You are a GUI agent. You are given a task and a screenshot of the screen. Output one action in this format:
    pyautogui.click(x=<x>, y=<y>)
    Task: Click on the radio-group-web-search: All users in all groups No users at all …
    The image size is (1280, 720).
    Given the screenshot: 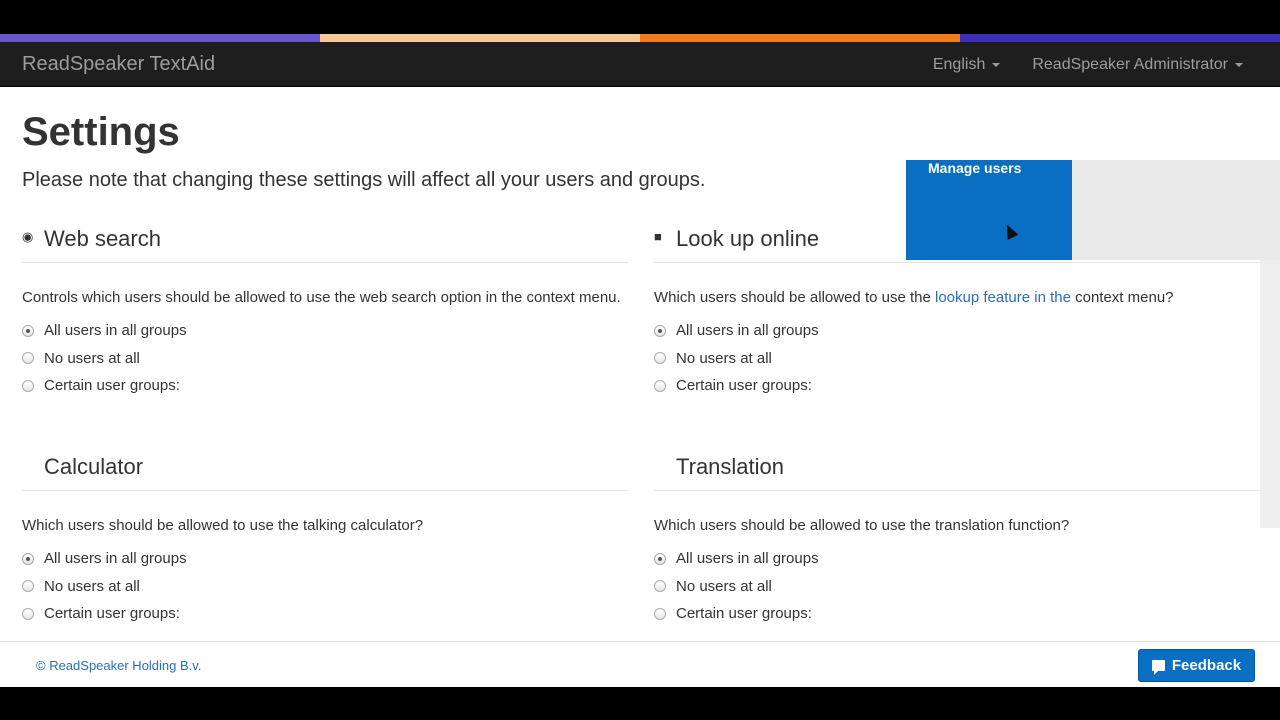 What is the action you would take?
    pyautogui.click(x=325, y=358)
    